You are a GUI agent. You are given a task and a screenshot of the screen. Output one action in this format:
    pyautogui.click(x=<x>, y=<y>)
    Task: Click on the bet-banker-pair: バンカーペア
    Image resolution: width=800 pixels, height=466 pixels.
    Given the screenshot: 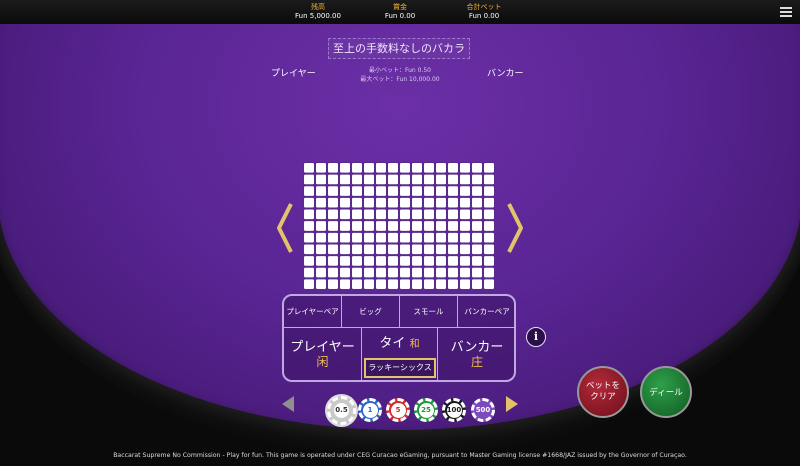 What is the action you would take?
    pyautogui.click(x=486, y=312)
    